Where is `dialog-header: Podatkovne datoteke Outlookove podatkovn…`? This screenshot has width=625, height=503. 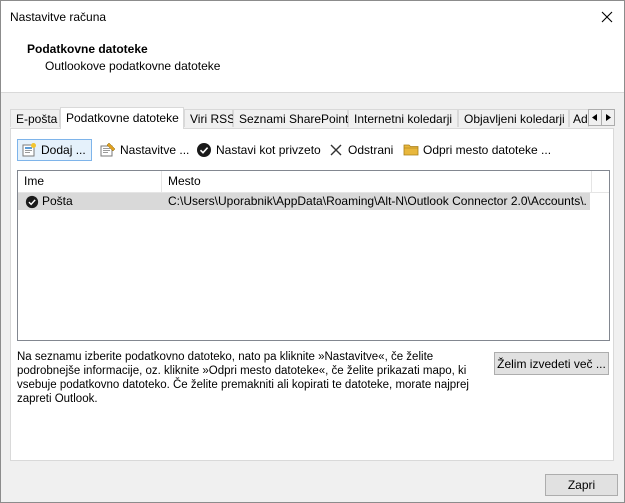 dialog-header: Podatkovne datoteke Outlookove podatkovn… is located at coordinates (312, 62).